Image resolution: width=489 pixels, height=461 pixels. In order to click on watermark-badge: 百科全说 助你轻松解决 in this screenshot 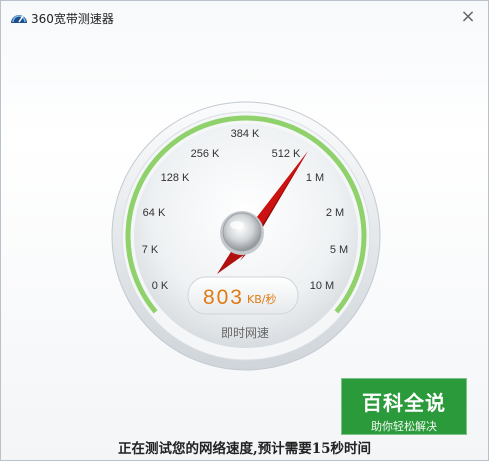, I will do `click(404, 406)`.